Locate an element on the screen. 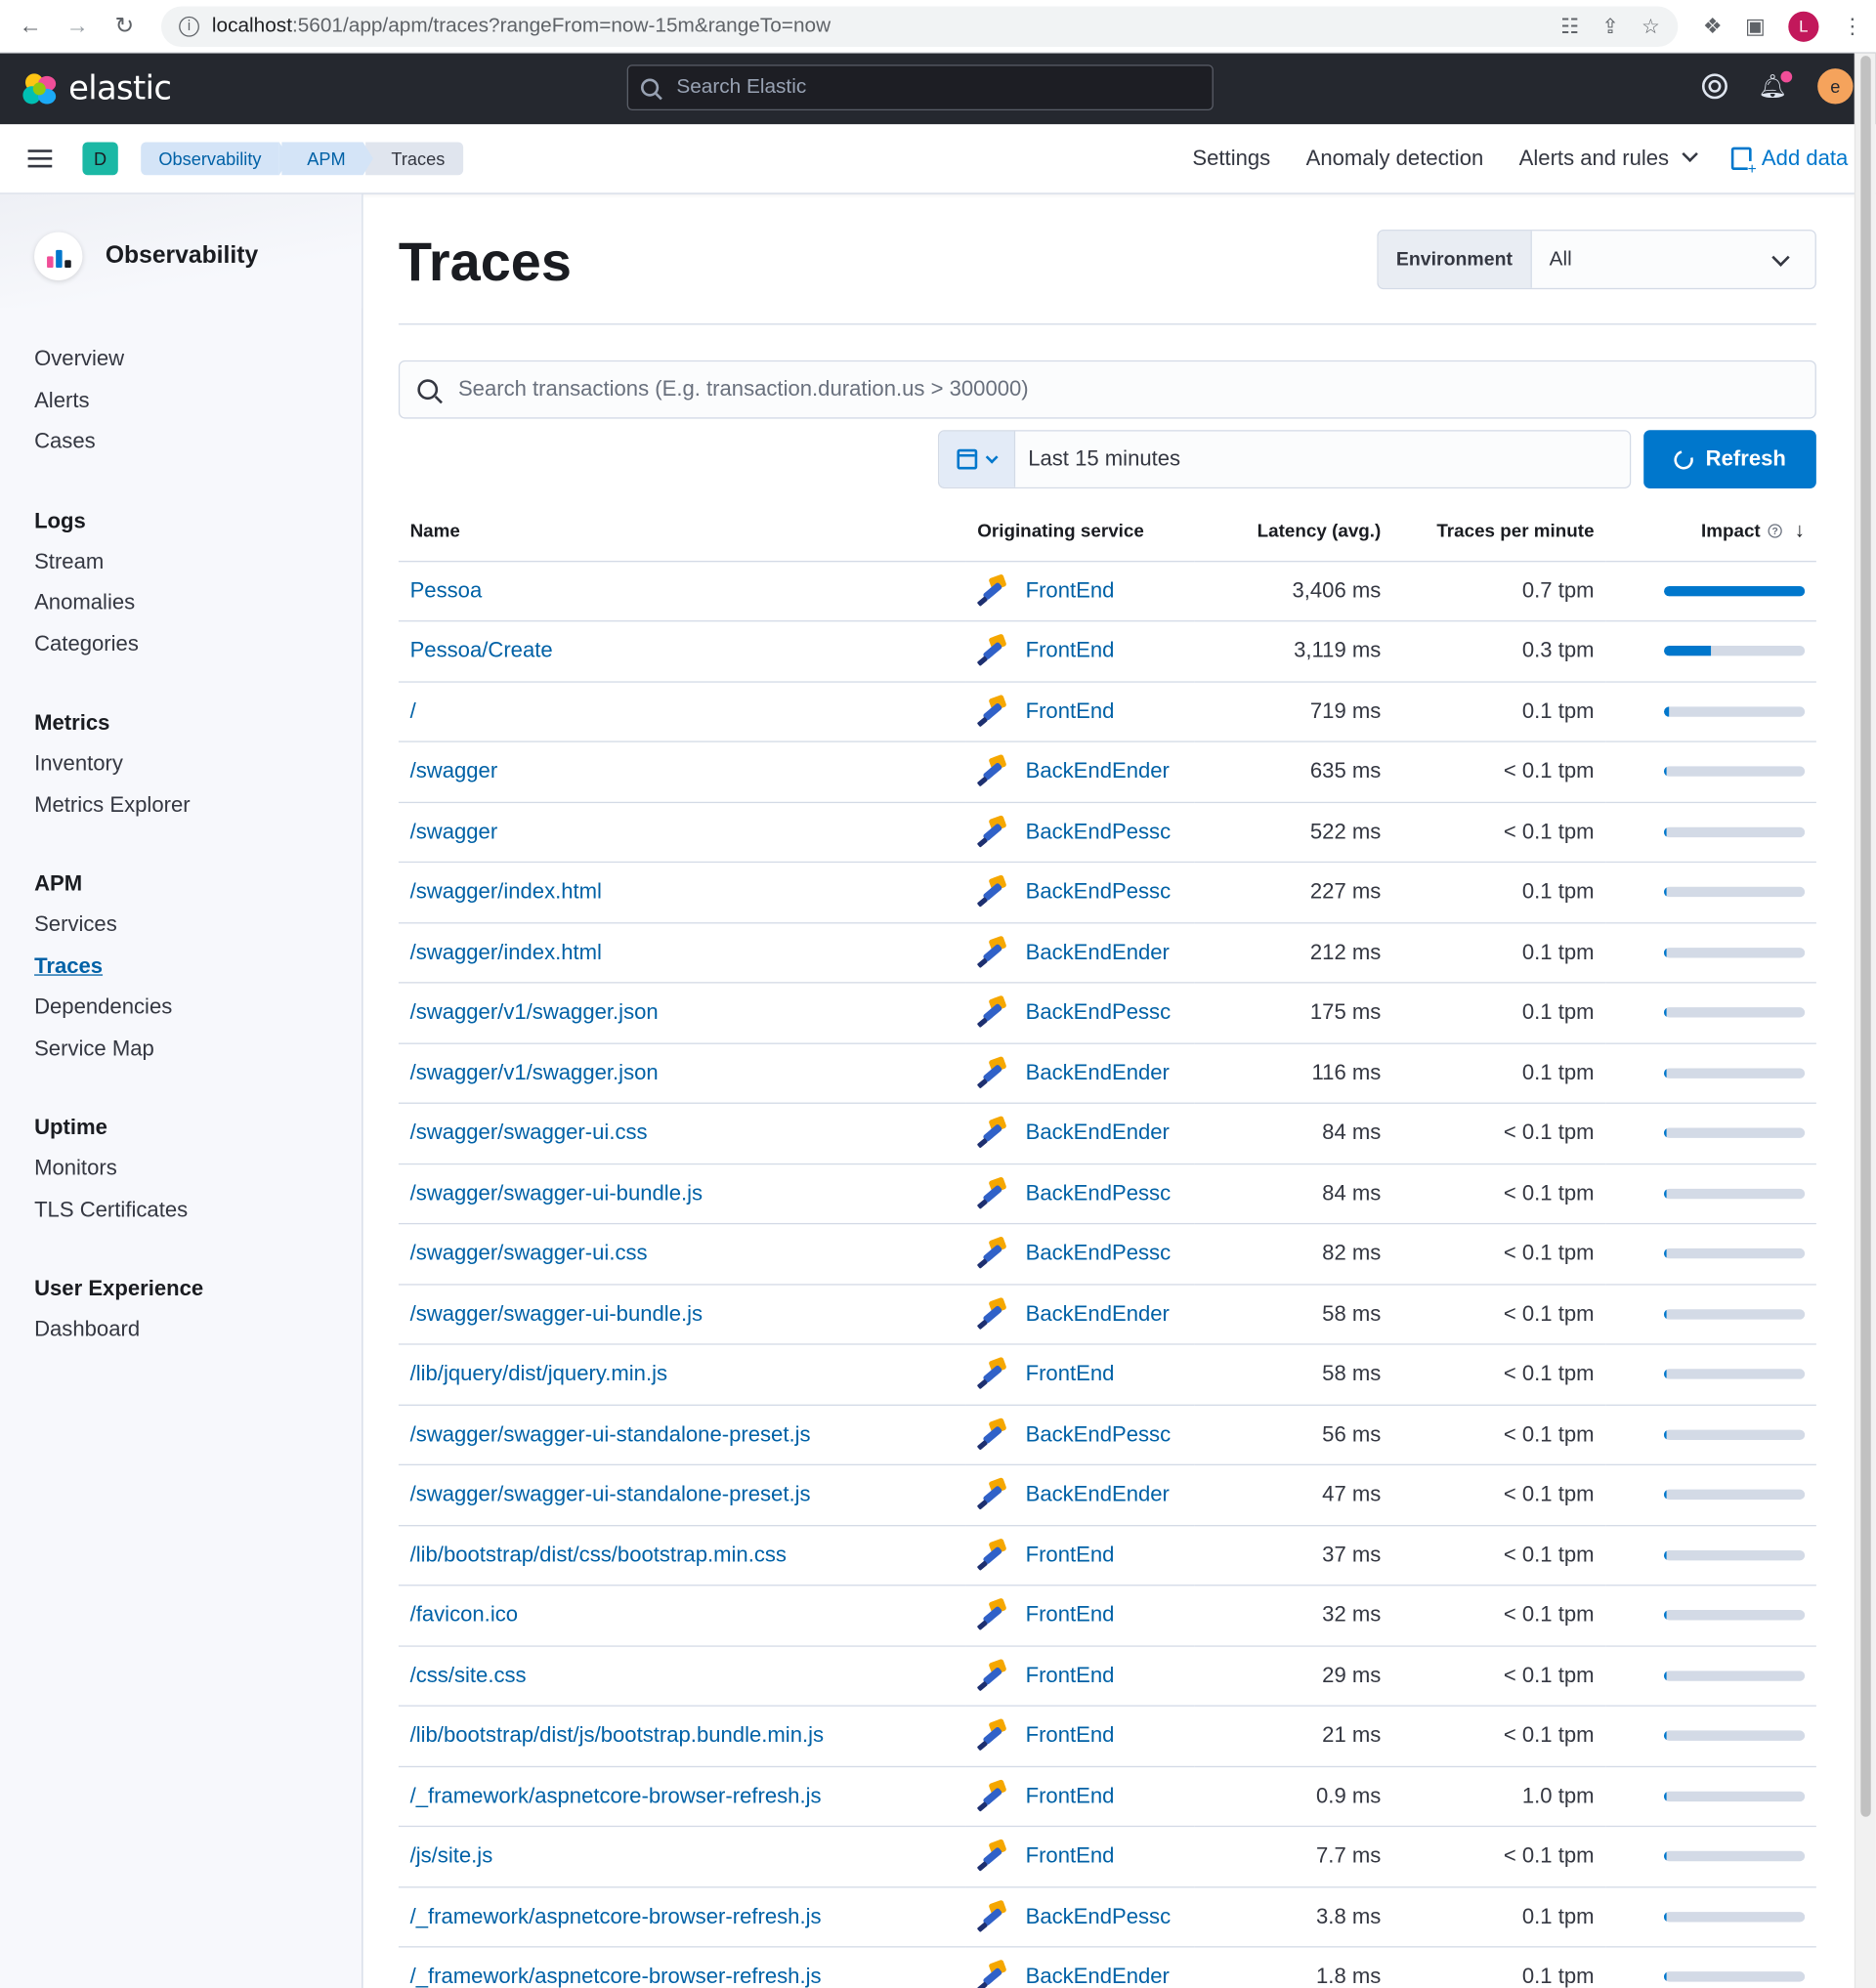  sidebar-item-tls-certificates: TLS Certificates is located at coordinates (198, 1217).